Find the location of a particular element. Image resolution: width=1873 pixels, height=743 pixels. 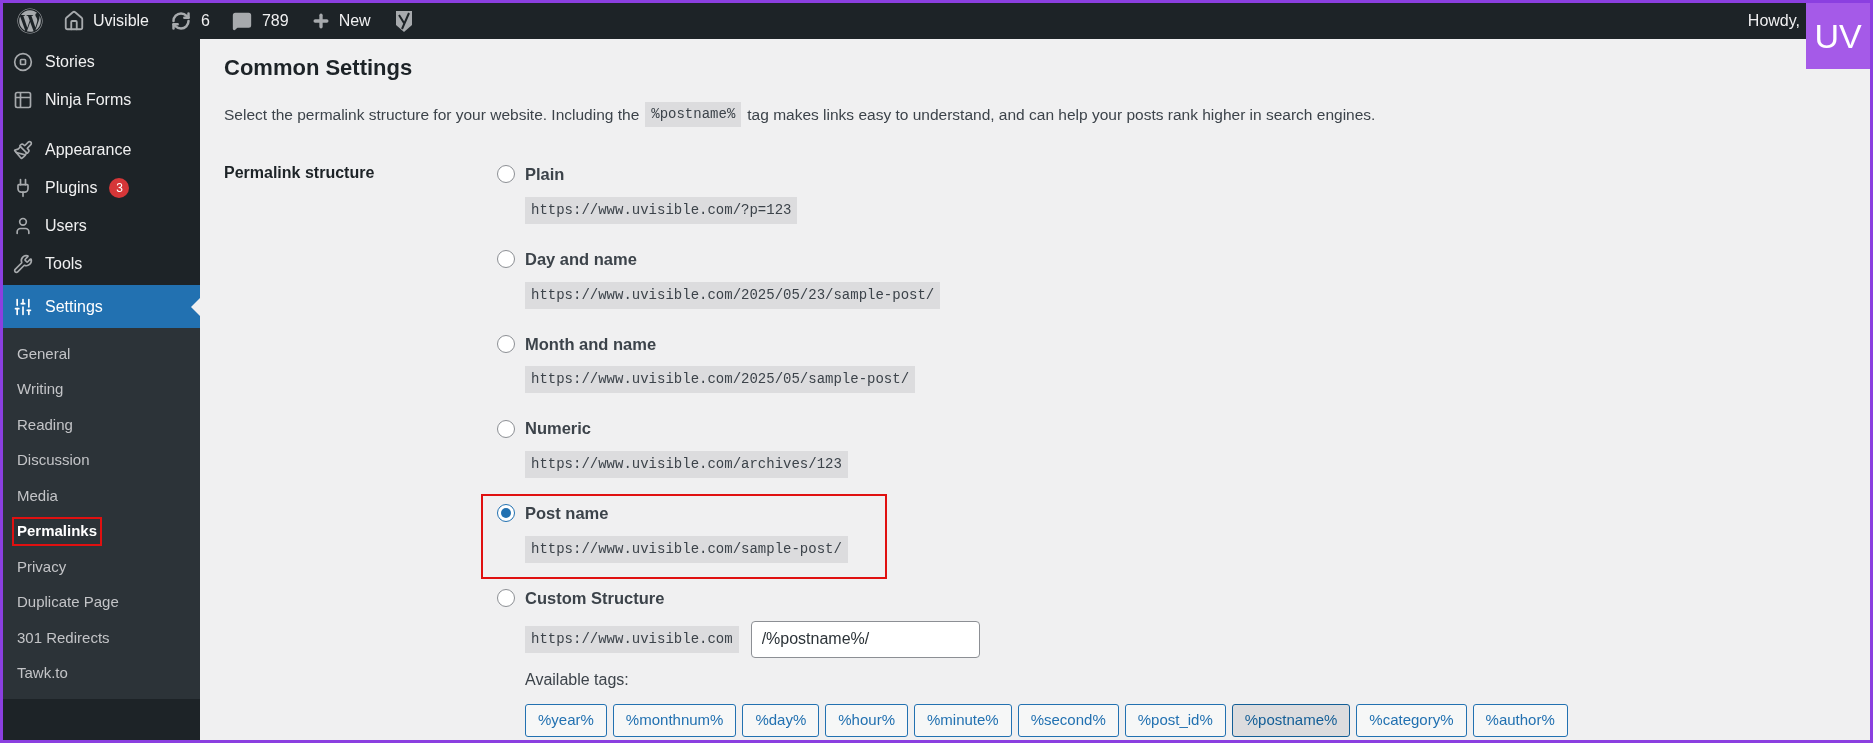

field-label: Permalink structure is located at coordinates (300, 173).